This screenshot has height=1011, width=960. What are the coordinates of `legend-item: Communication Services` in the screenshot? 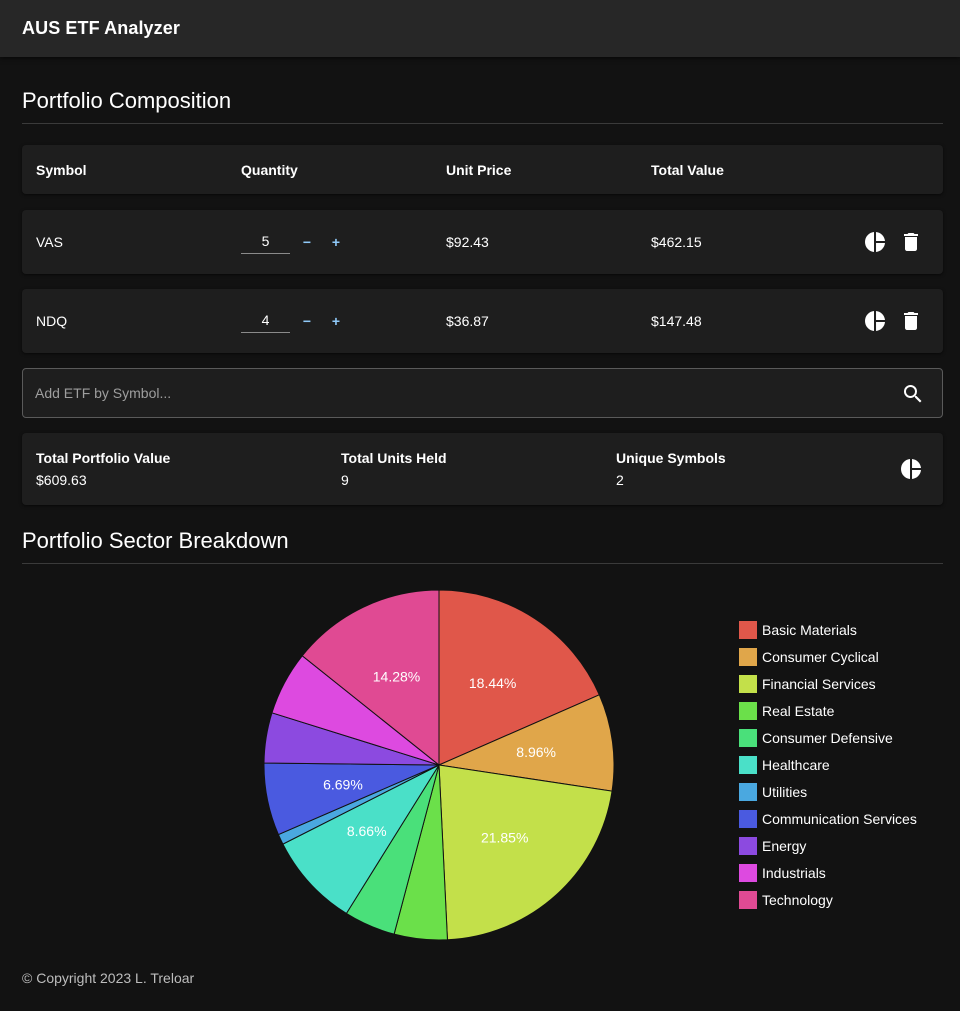 It's located at (828, 819).